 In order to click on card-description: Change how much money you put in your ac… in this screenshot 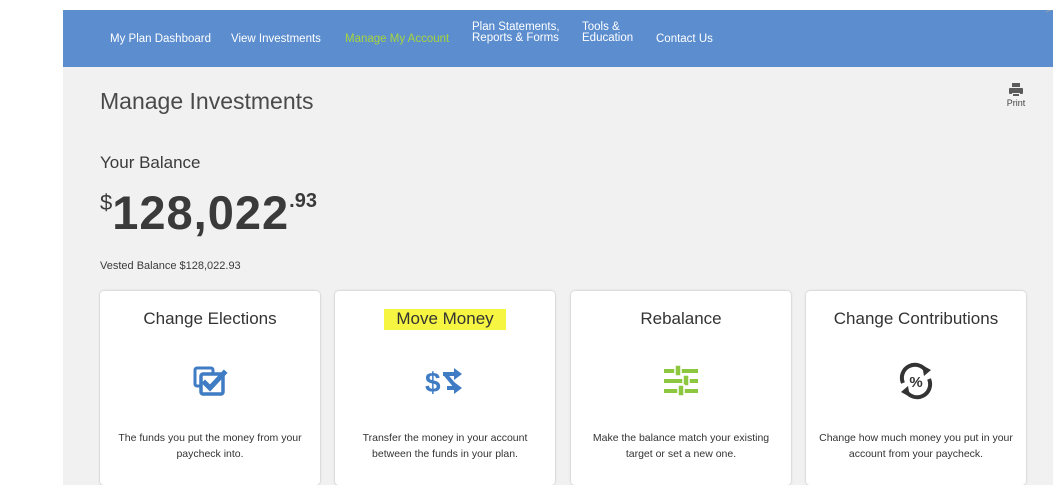, I will do `click(916, 446)`.